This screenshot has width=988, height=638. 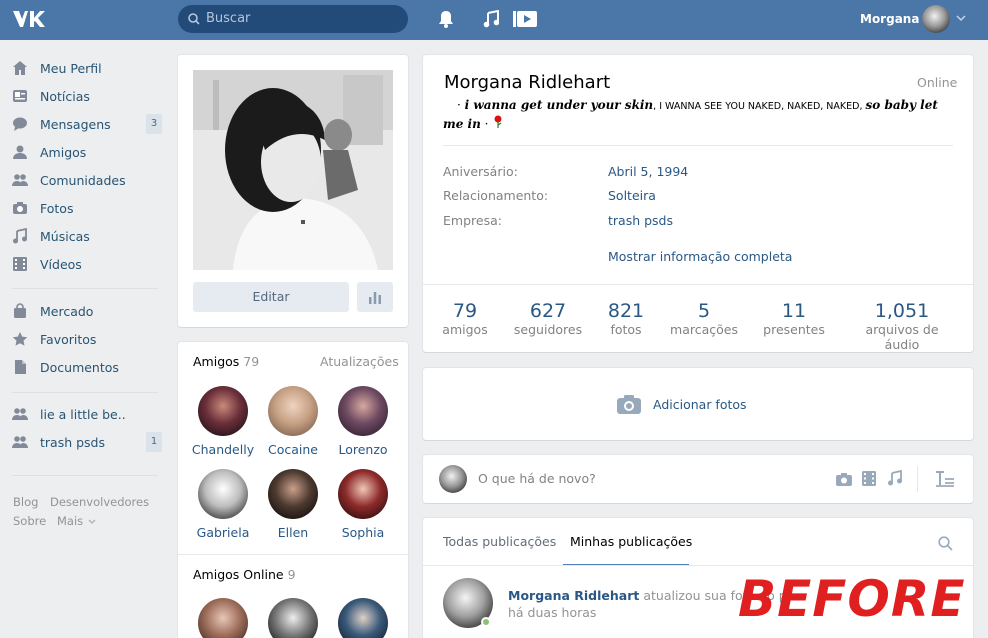 What do you see at coordinates (65, 236) in the screenshot?
I see `sidebar-item-label: Músicas` at bounding box center [65, 236].